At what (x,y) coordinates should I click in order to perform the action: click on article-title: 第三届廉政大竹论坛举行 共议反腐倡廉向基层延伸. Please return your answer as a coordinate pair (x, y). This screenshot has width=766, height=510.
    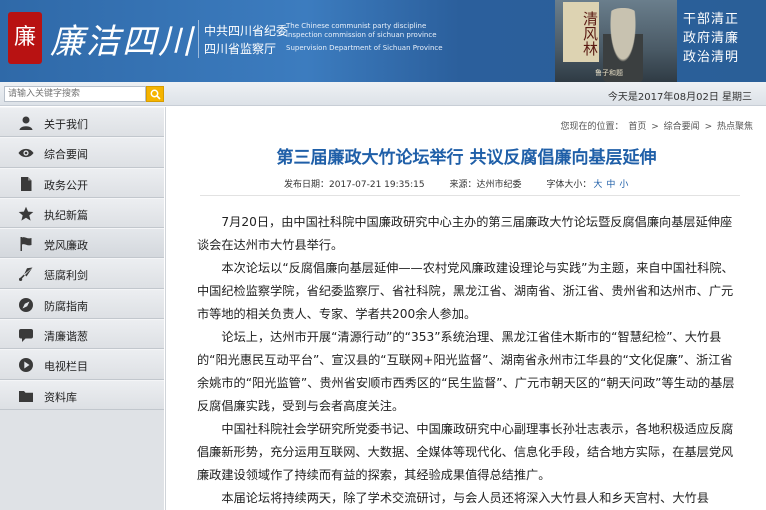
    Looking at the image, I should click on (466, 158).